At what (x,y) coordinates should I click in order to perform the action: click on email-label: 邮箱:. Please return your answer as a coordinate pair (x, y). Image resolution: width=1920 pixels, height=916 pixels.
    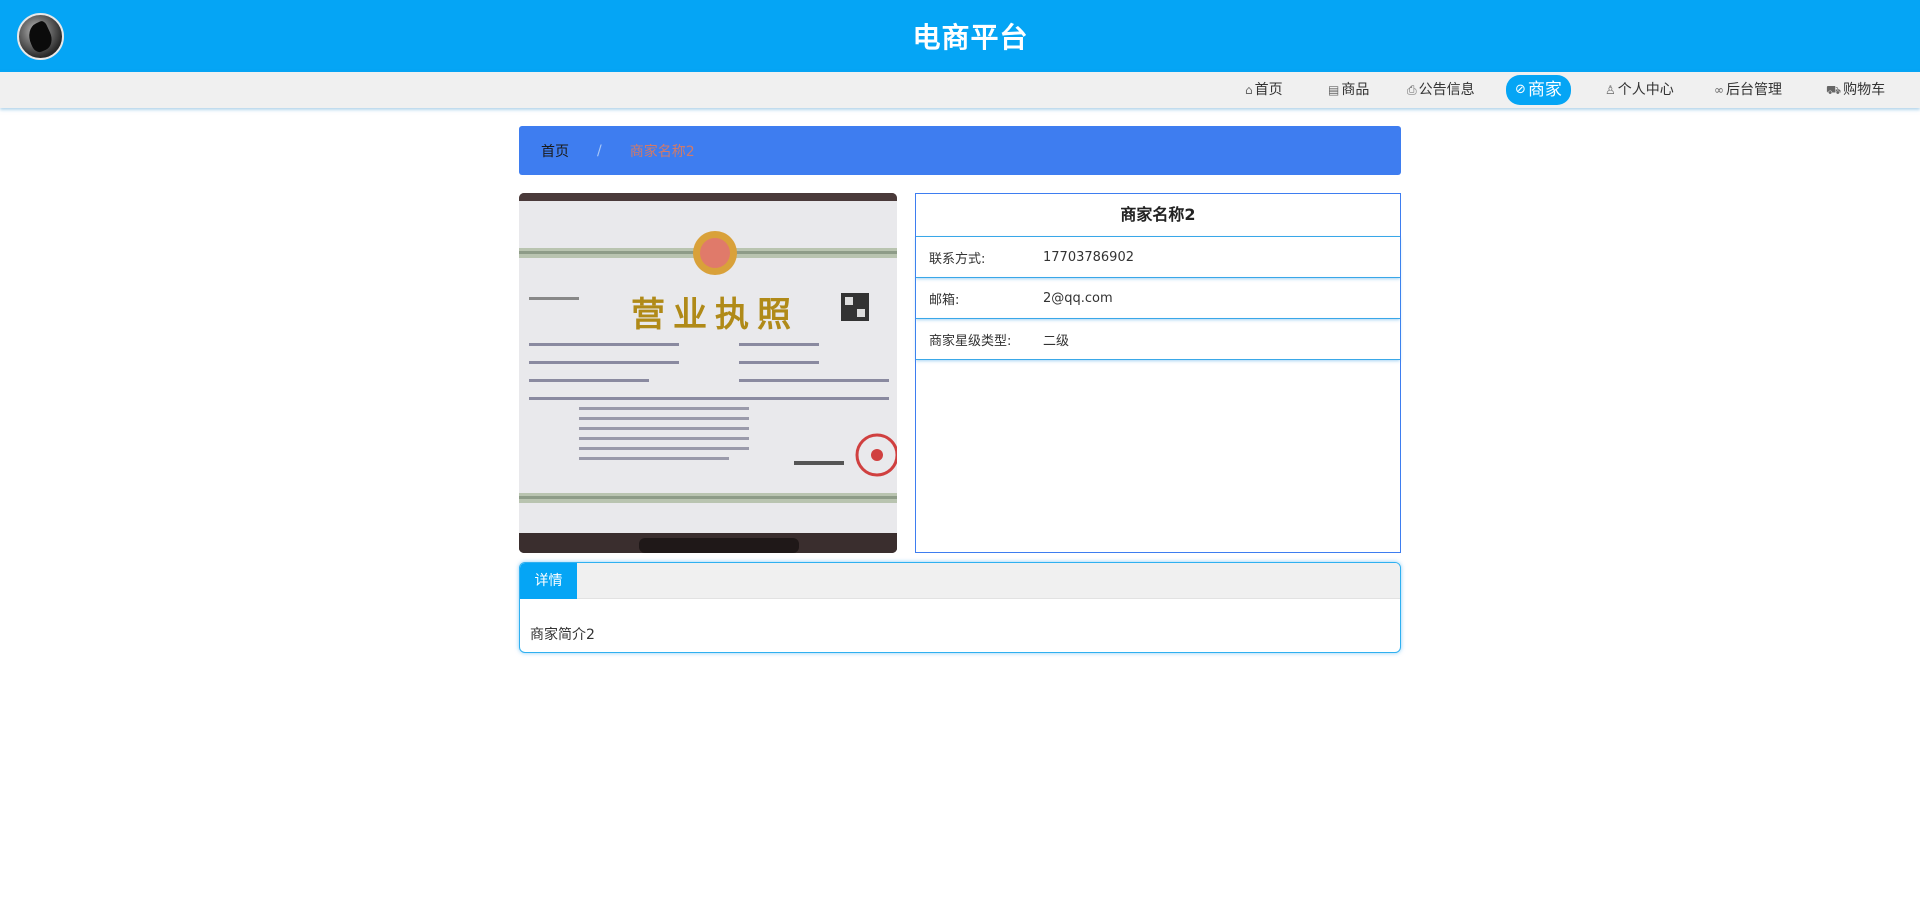
    Looking at the image, I should click on (944, 300).